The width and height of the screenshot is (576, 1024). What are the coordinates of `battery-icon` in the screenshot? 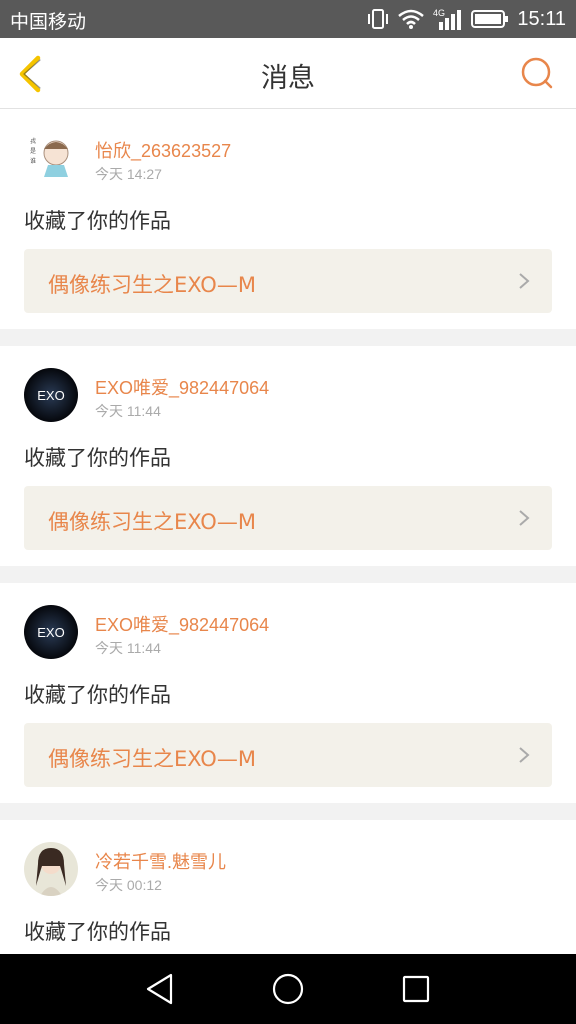 It's located at (490, 19).